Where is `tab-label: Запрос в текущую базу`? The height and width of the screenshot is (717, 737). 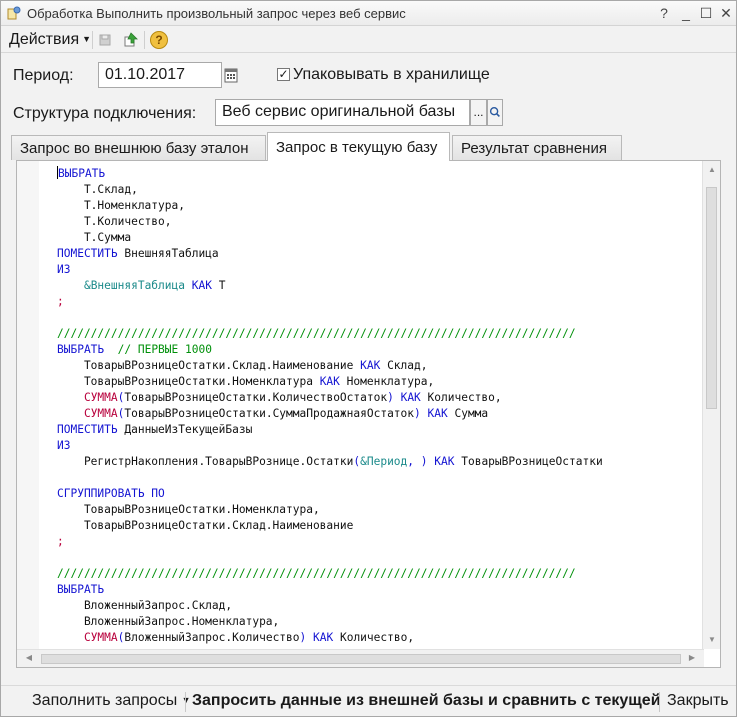 tab-label: Запрос в текущую базу is located at coordinates (357, 147).